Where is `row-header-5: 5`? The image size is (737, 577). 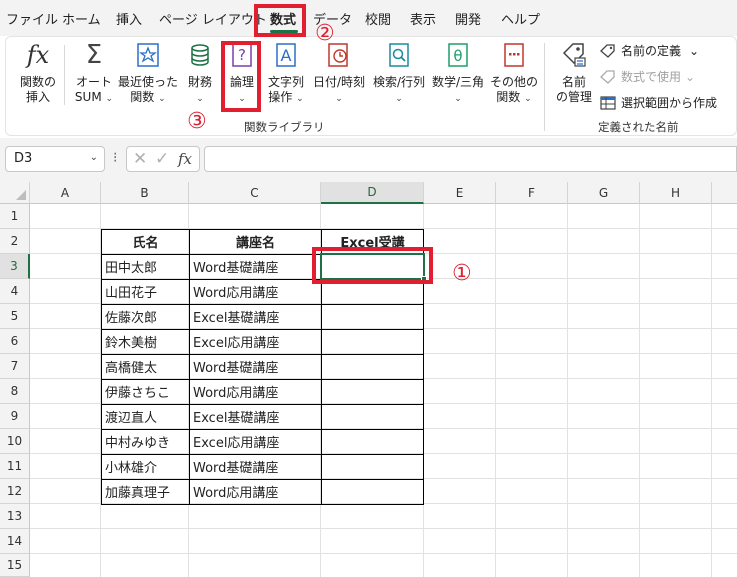 row-header-5: 5 is located at coordinates (15, 316).